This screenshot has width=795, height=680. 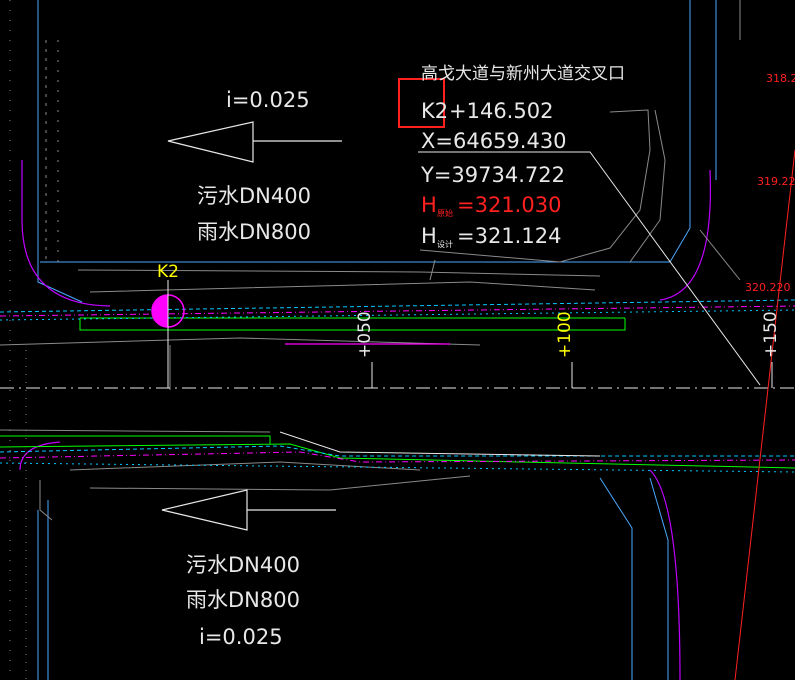 What do you see at coordinates (168, 334) in the screenshot?
I see `k2-manhole-symbol` at bounding box center [168, 334].